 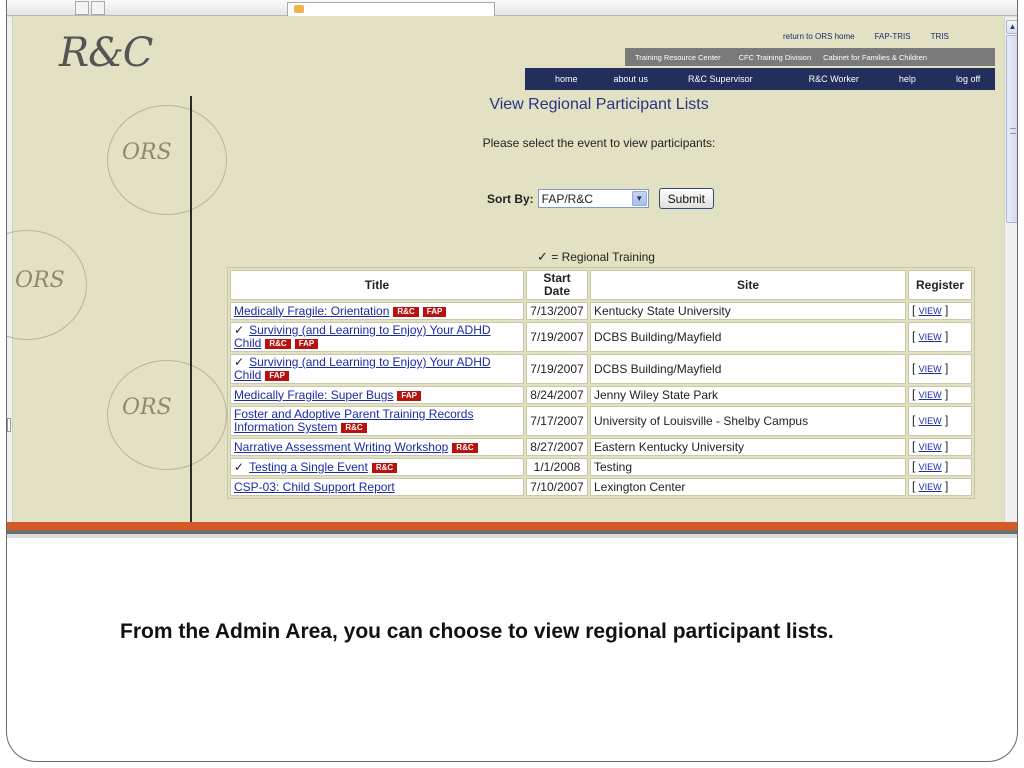 I want to click on nav-link-help: help, so click(x=907, y=79).